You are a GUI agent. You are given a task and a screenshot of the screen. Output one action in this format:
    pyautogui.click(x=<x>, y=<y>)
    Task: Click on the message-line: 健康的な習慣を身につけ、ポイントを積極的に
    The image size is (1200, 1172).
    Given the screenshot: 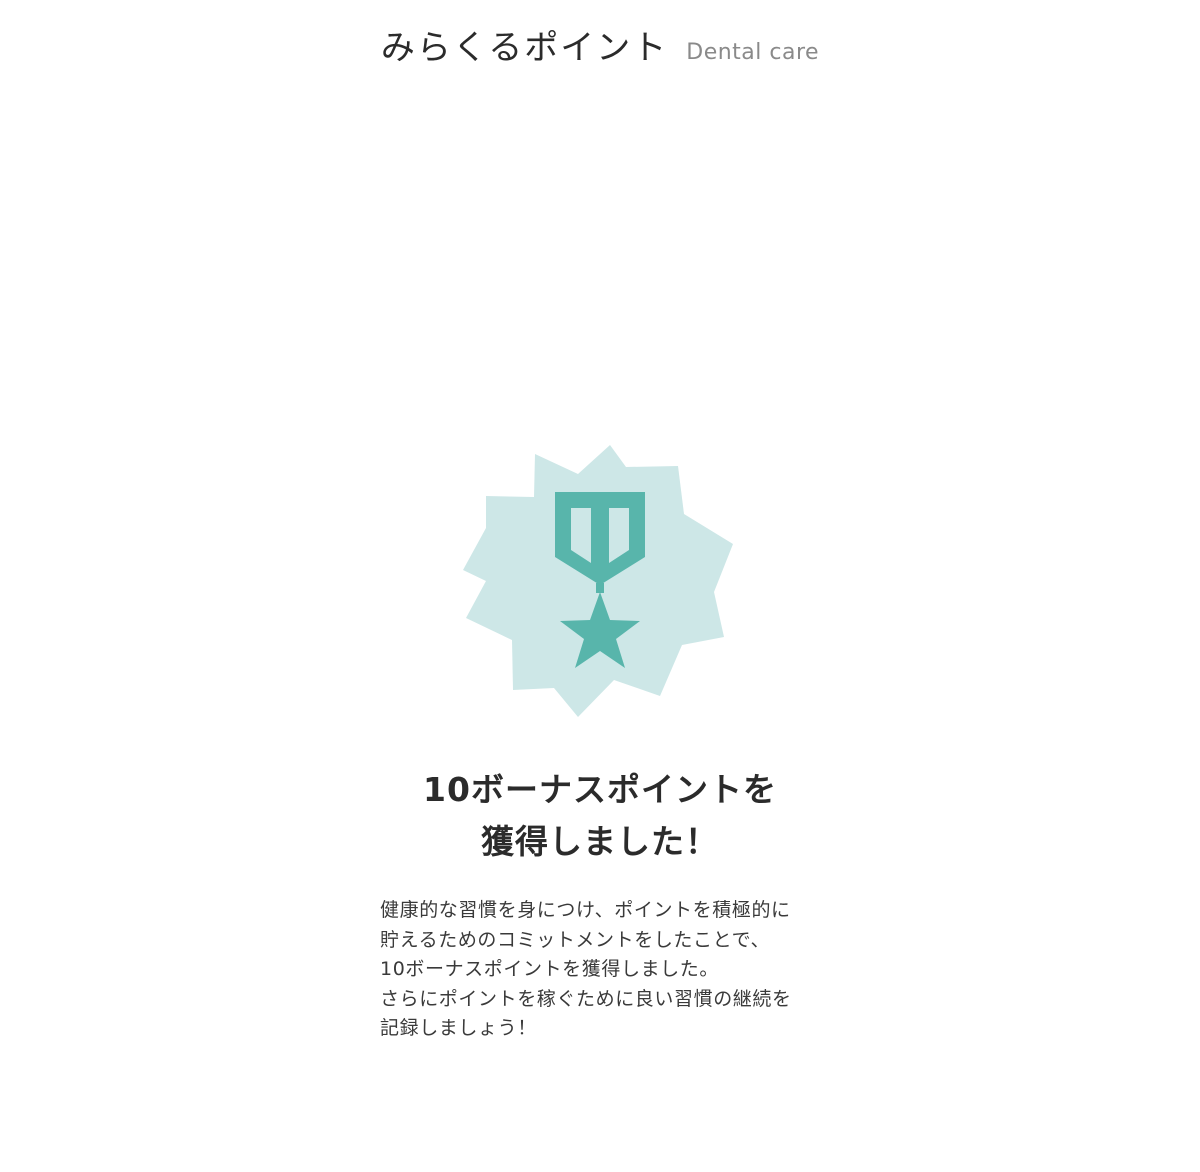 What is the action you would take?
    pyautogui.click(x=585, y=910)
    